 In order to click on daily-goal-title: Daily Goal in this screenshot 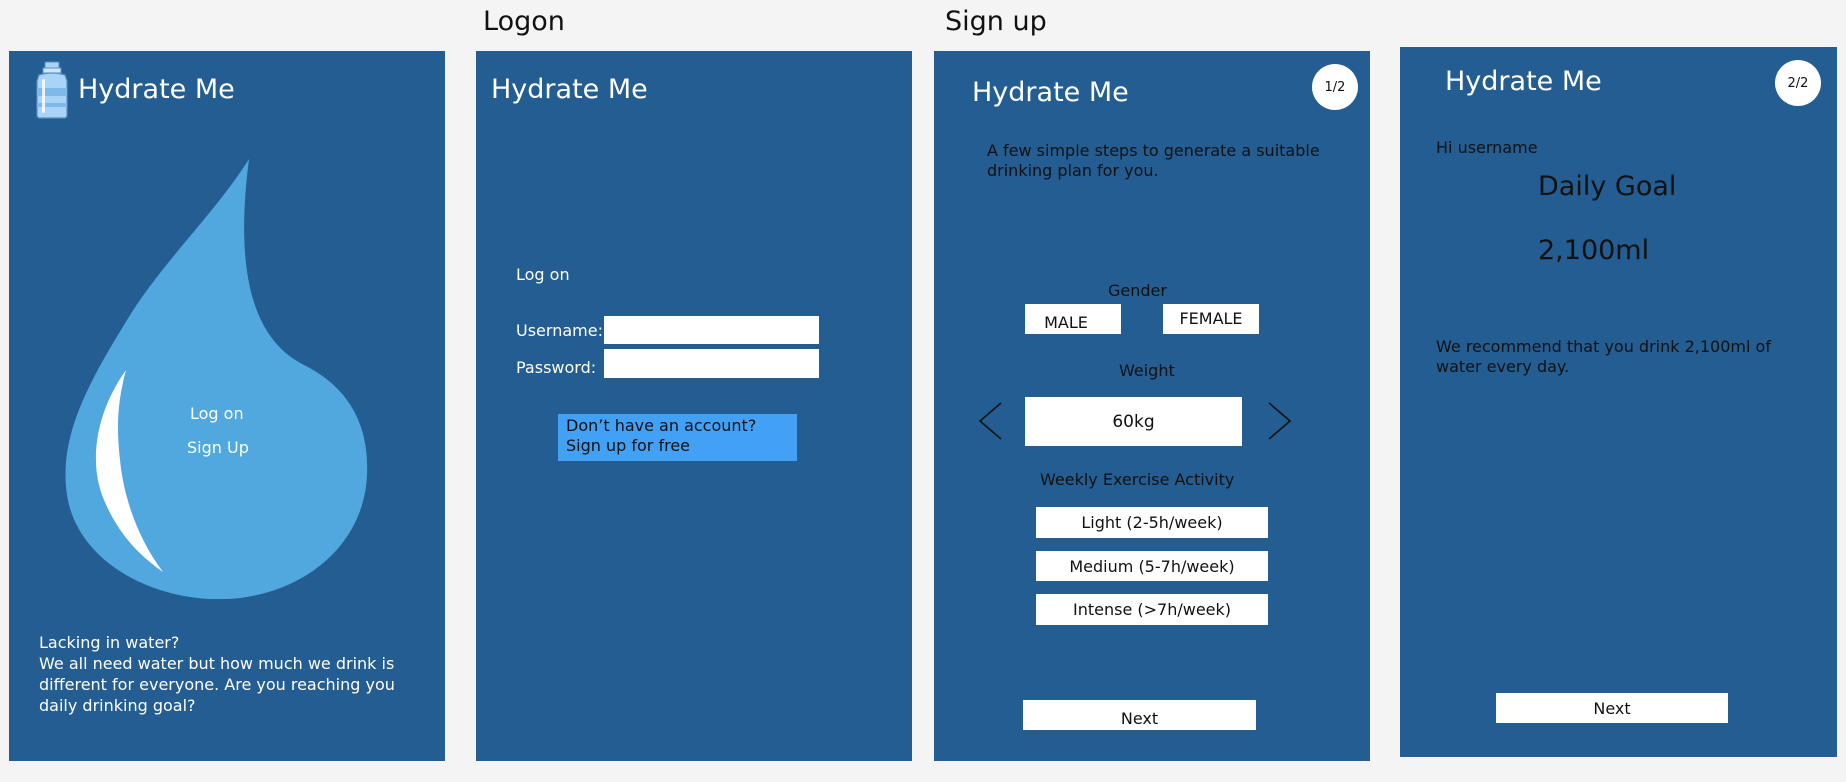, I will do `click(1607, 186)`.